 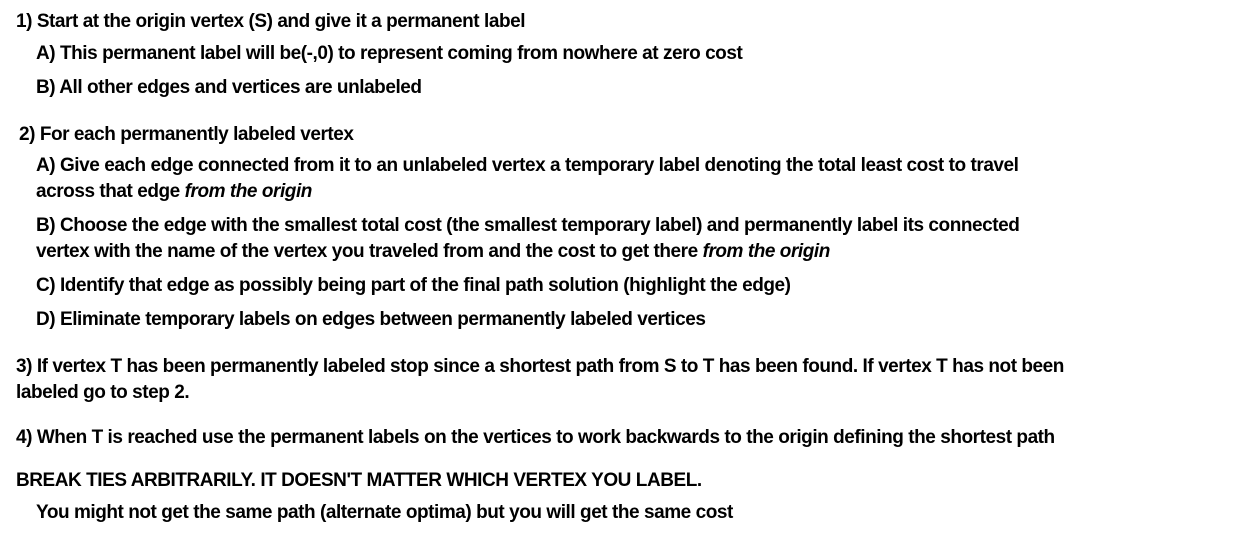 I want to click on step-3-line2: labeled go to step 2., so click(x=103, y=392).